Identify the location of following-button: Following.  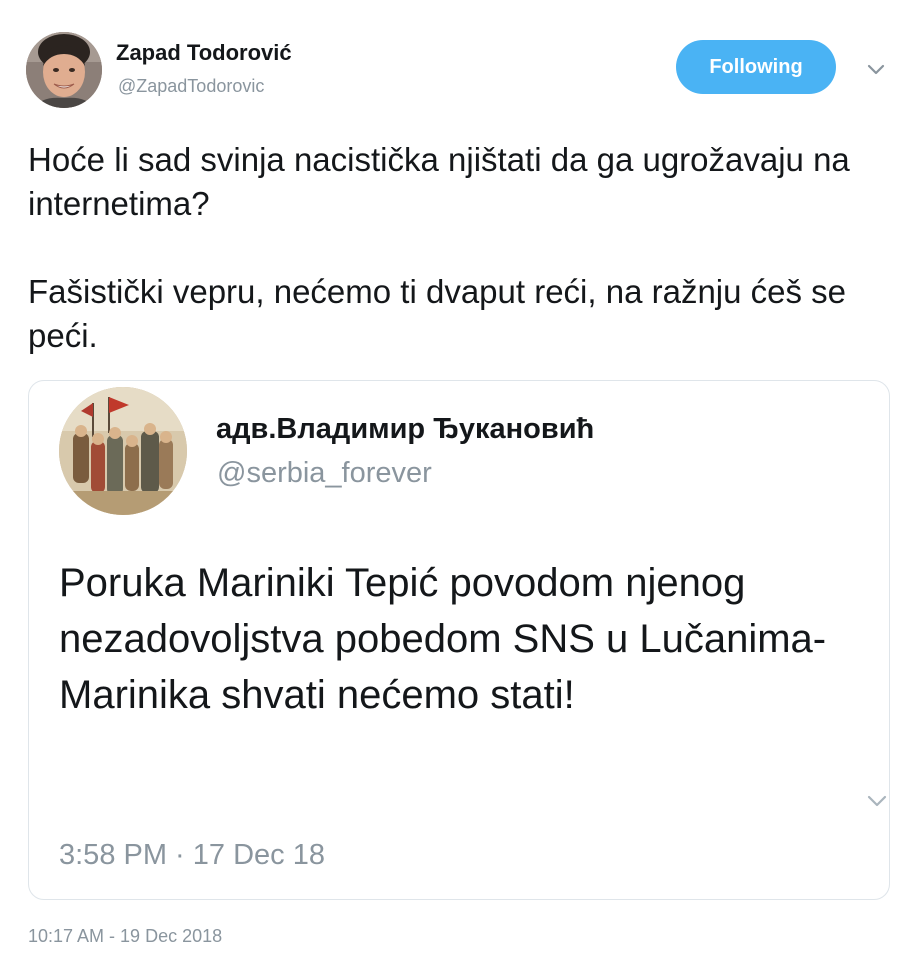
(756, 67).